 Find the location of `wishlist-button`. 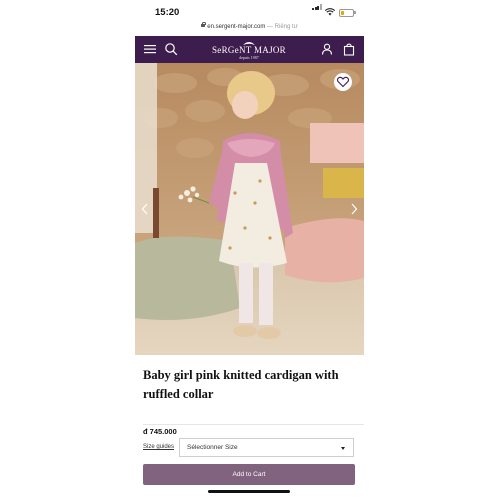

wishlist-button is located at coordinates (343, 82).